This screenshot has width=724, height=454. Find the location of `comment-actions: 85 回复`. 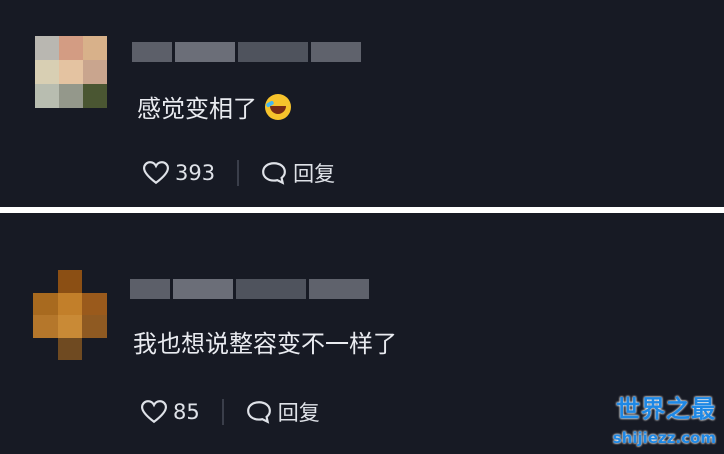

comment-actions: 85 回复 is located at coordinates (230, 412).